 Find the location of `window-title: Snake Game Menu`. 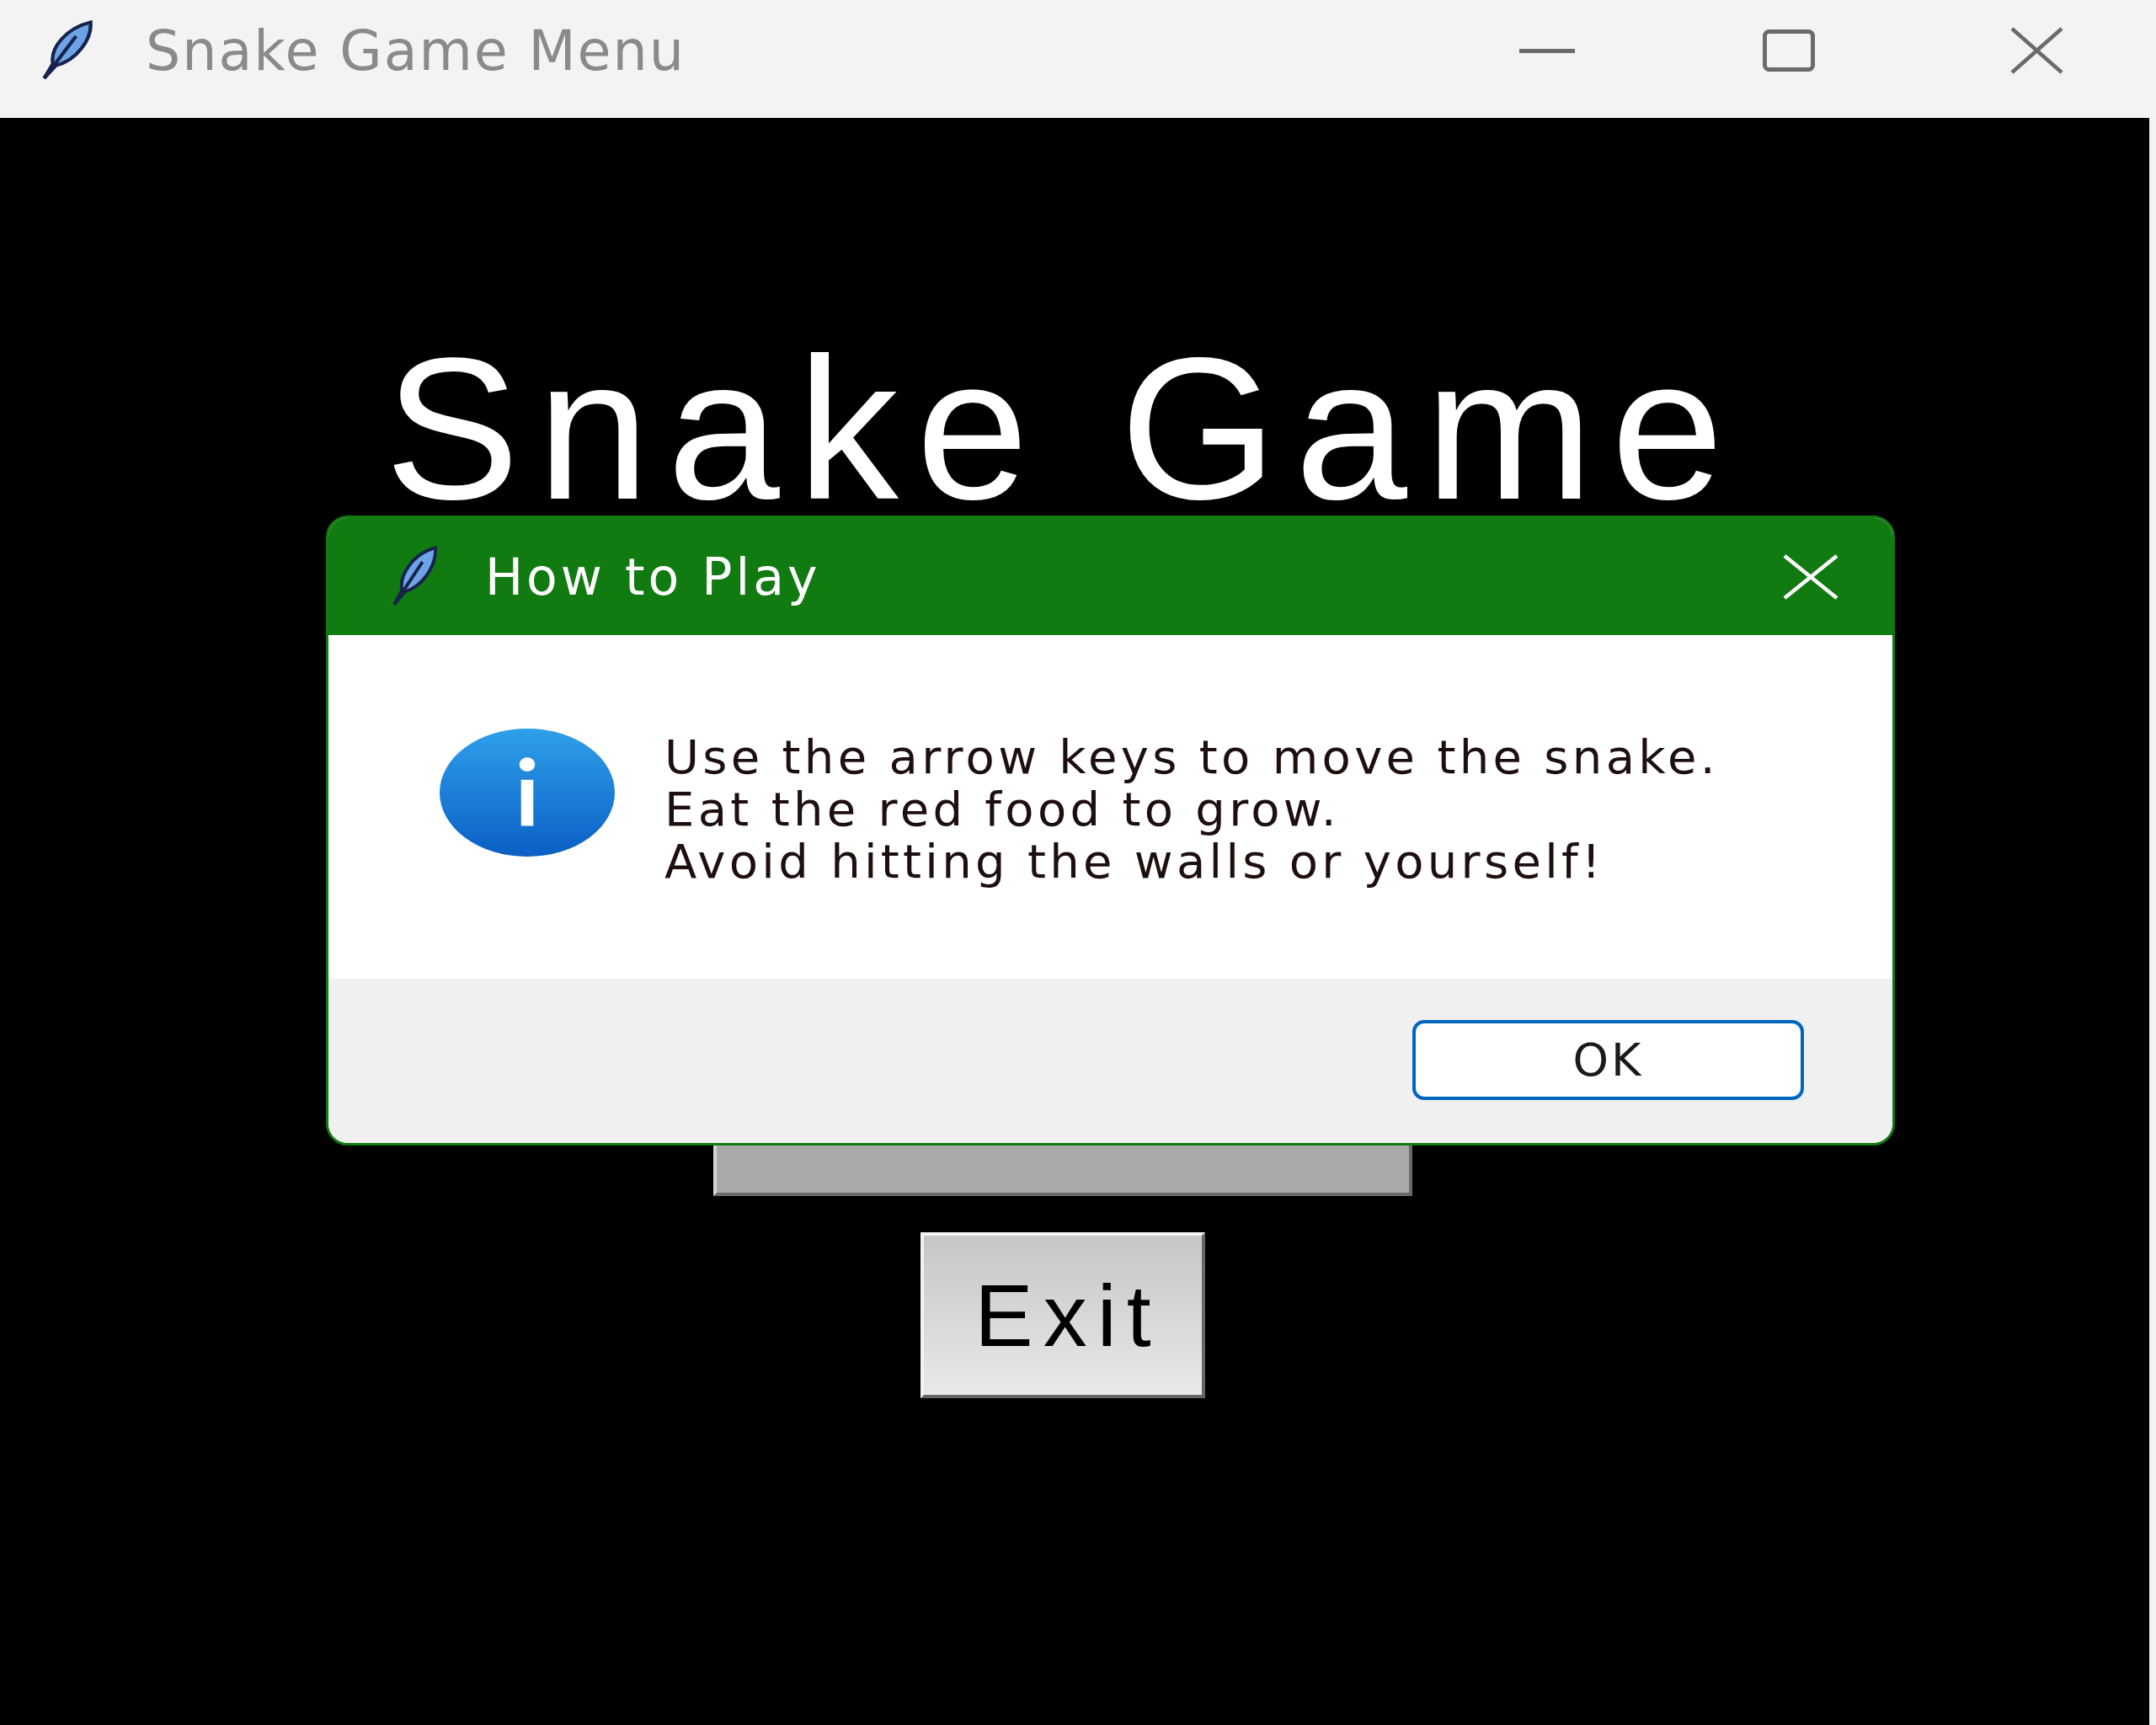

window-title: Snake Game Menu is located at coordinates (416, 50).